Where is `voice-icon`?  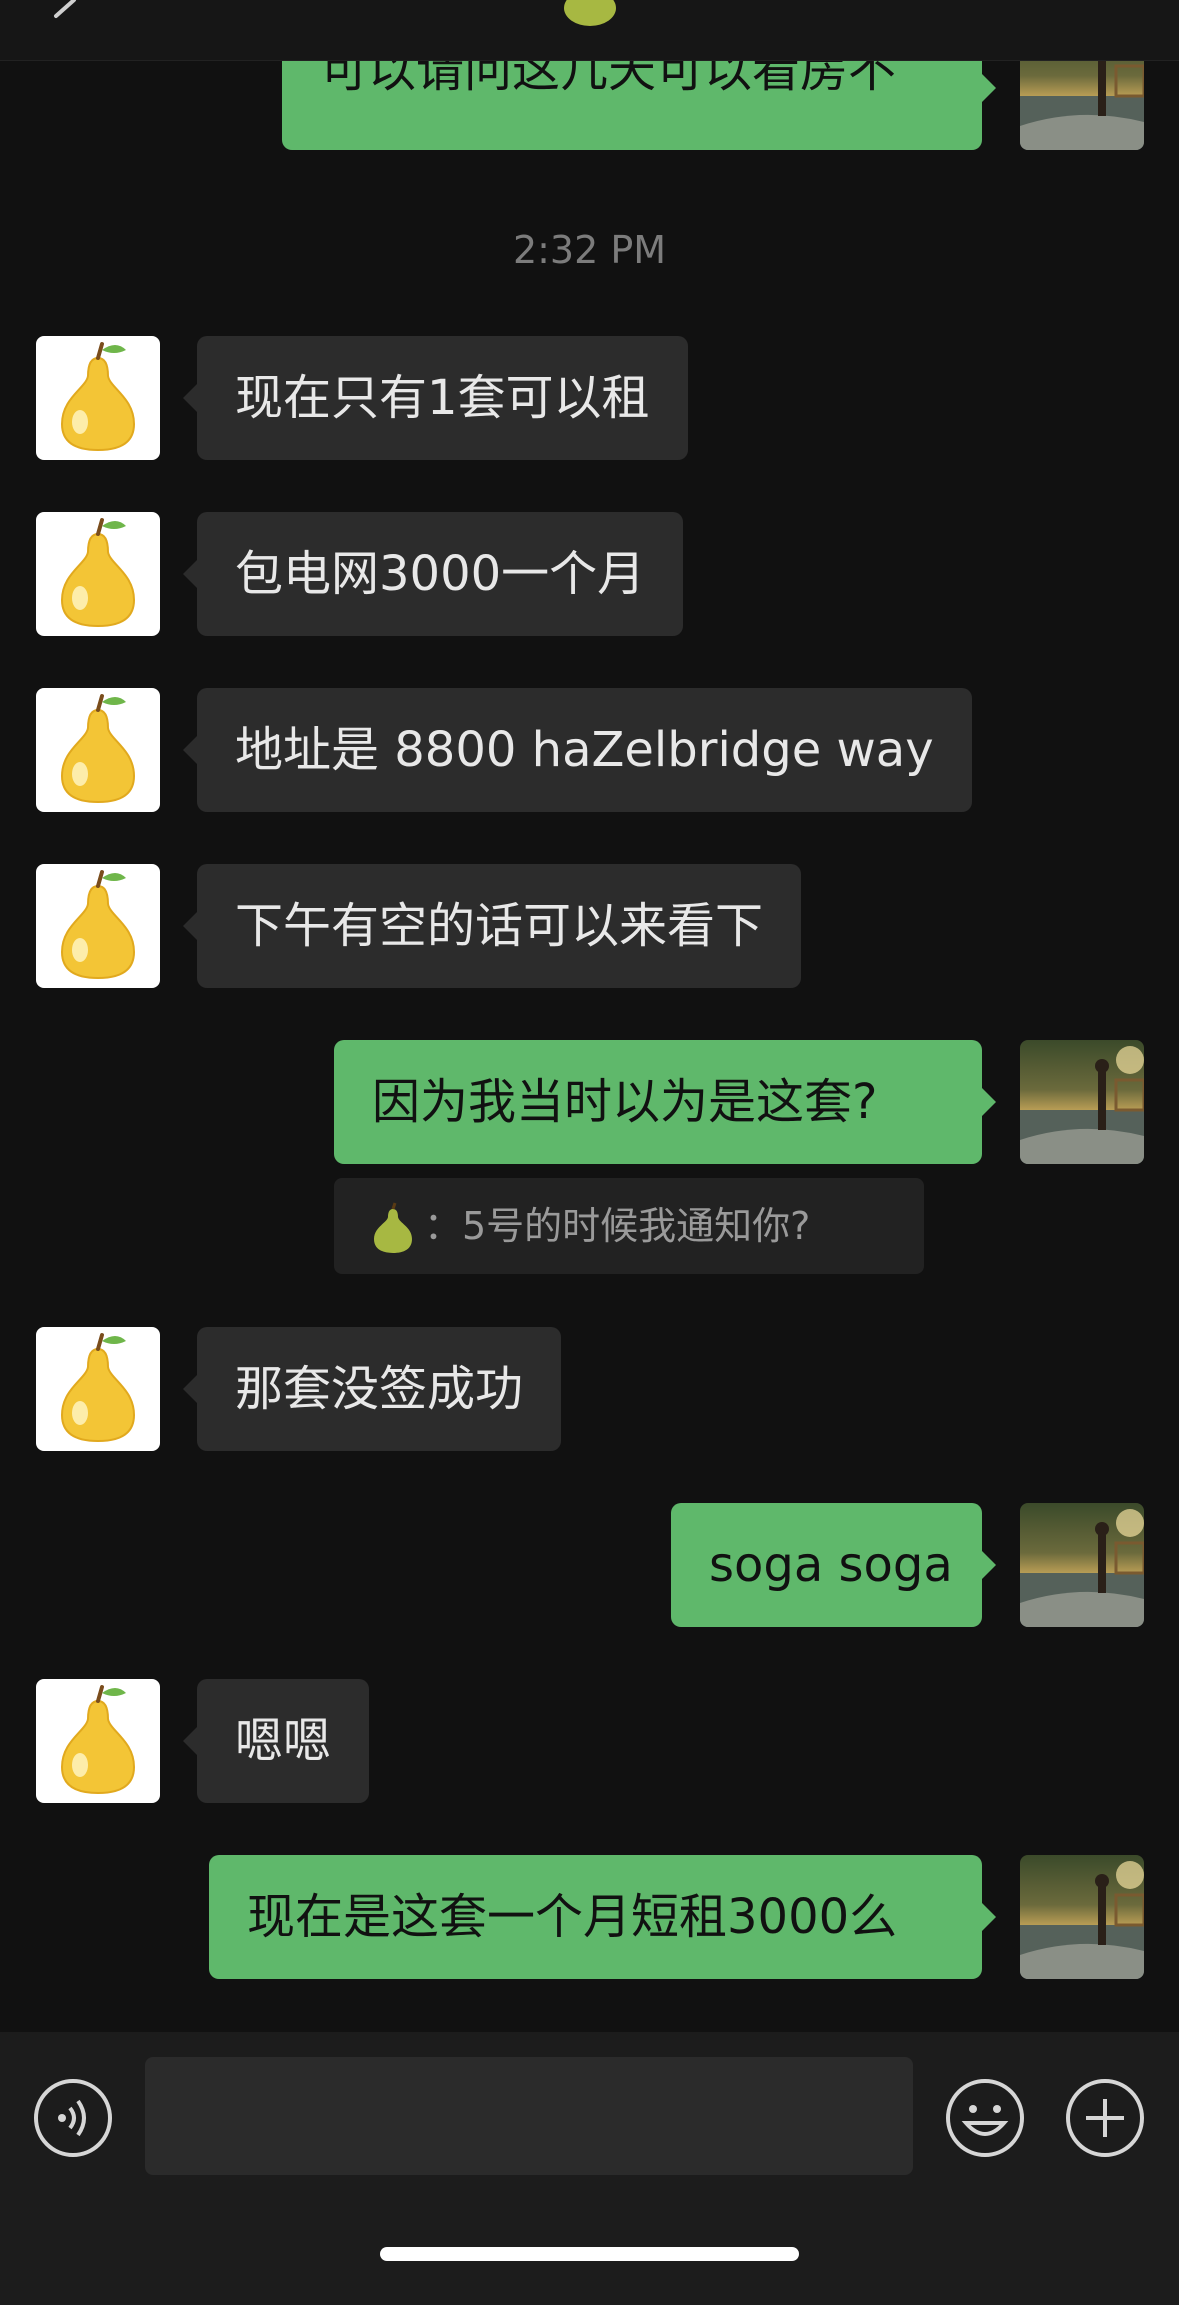
voice-icon is located at coordinates (73, 2118).